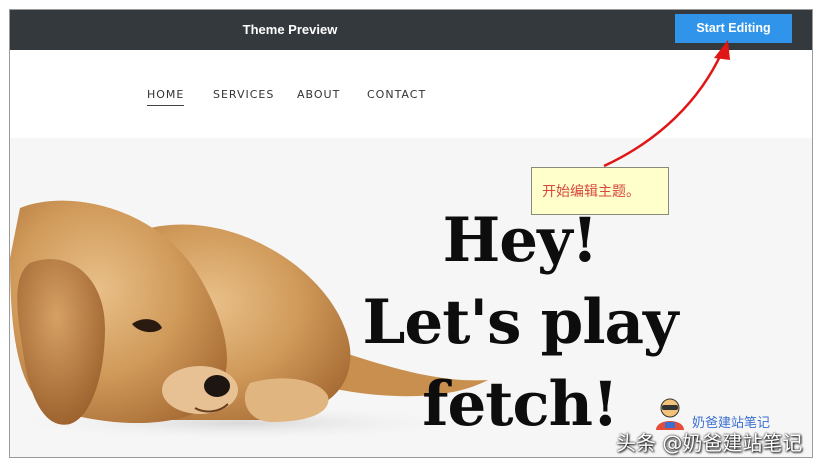 The image size is (821, 464). I want to click on watermark-text: 头条 @奶爸建站笔记, so click(709, 443).